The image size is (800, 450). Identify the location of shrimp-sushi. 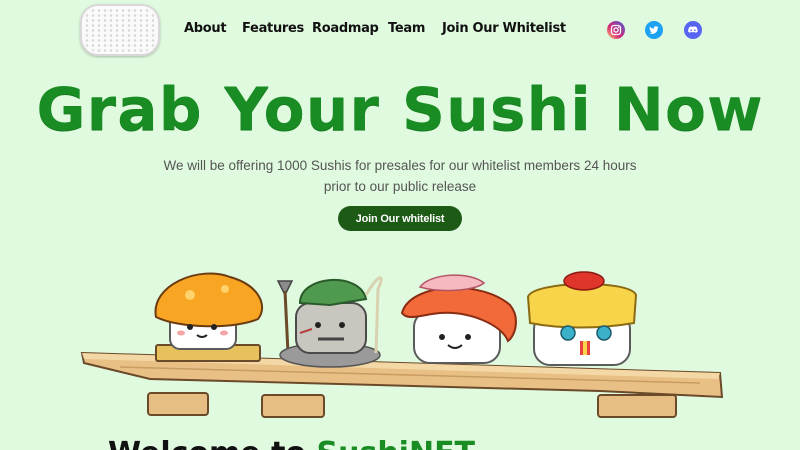
(458, 319).